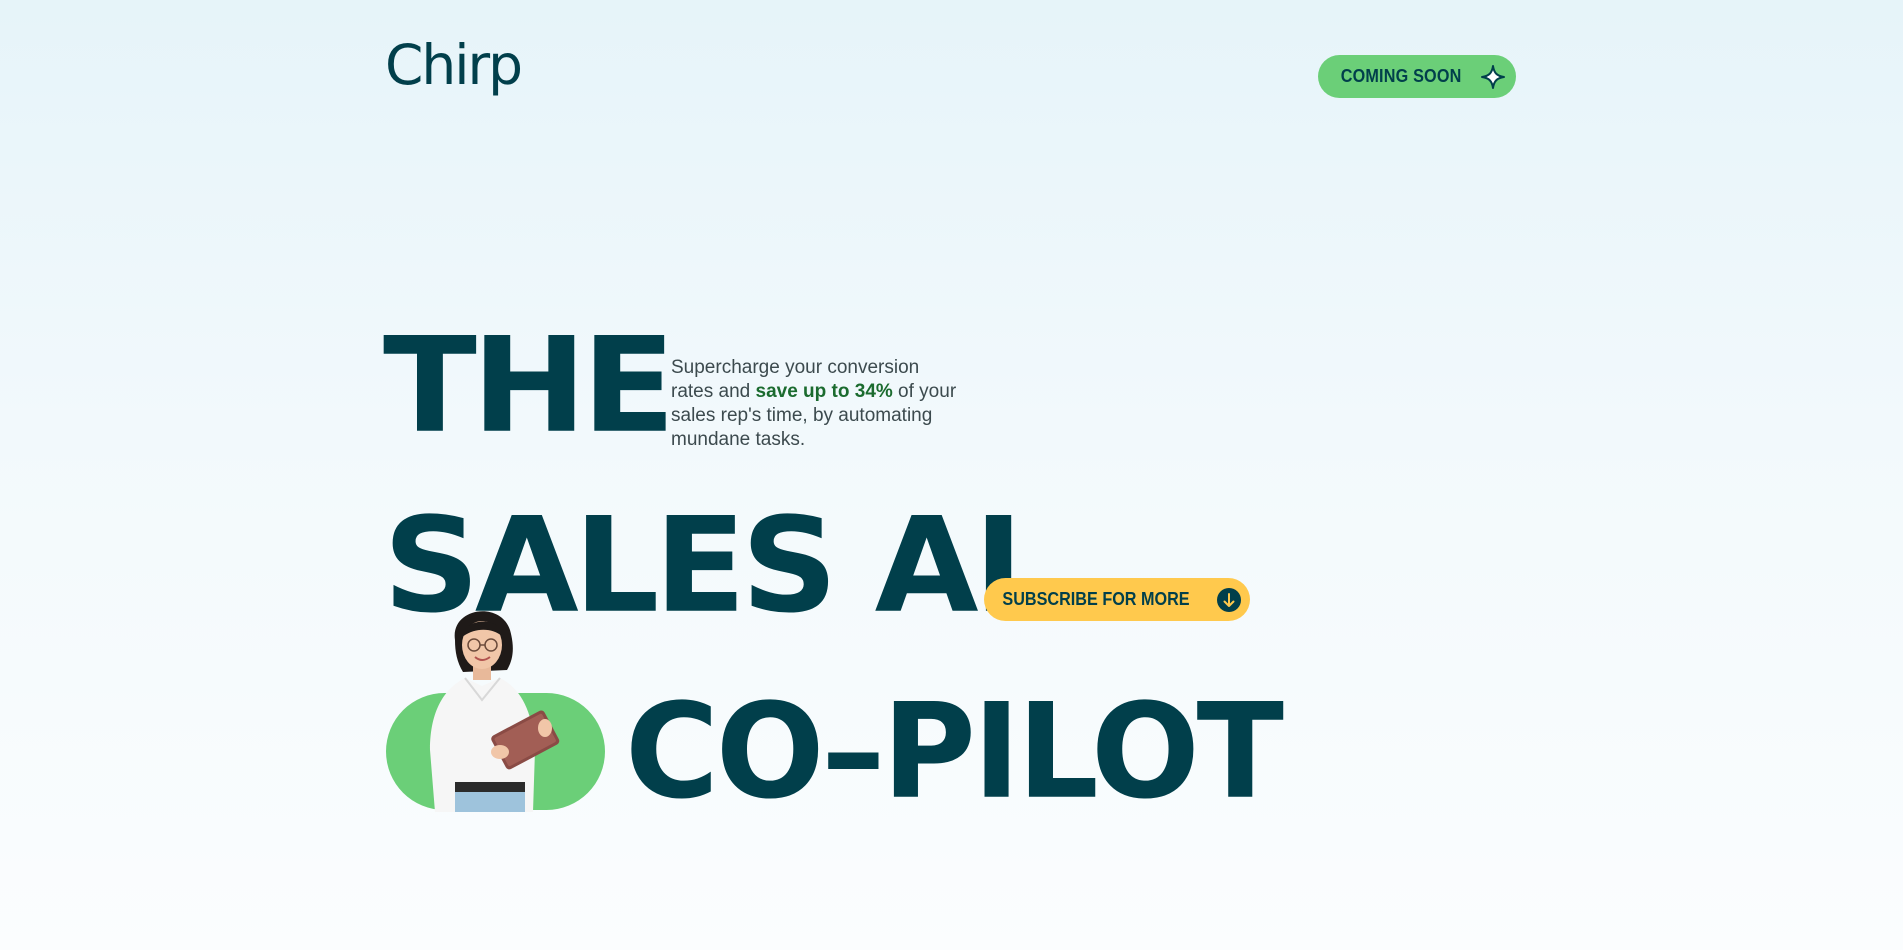 The width and height of the screenshot is (1903, 950). Describe the element at coordinates (824, 391) in the screenshot. I see `description-highlight: save up to 34%` at that location.